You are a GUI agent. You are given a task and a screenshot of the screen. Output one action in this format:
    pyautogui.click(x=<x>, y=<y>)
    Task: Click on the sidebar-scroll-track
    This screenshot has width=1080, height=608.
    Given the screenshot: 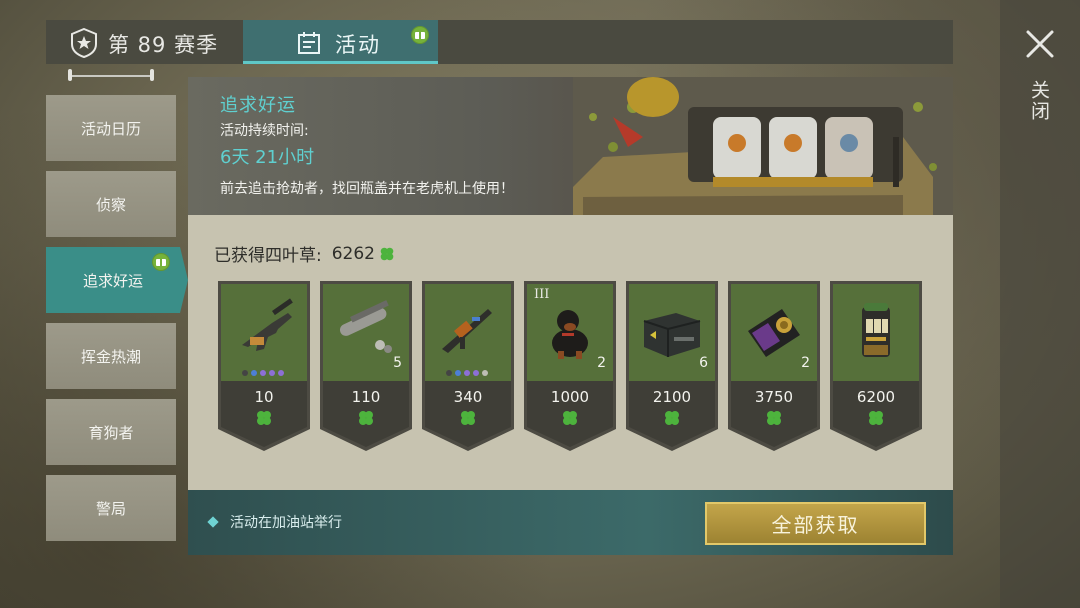 What is the action you would take?
    pyautogui.click(x=111, y=75)
    